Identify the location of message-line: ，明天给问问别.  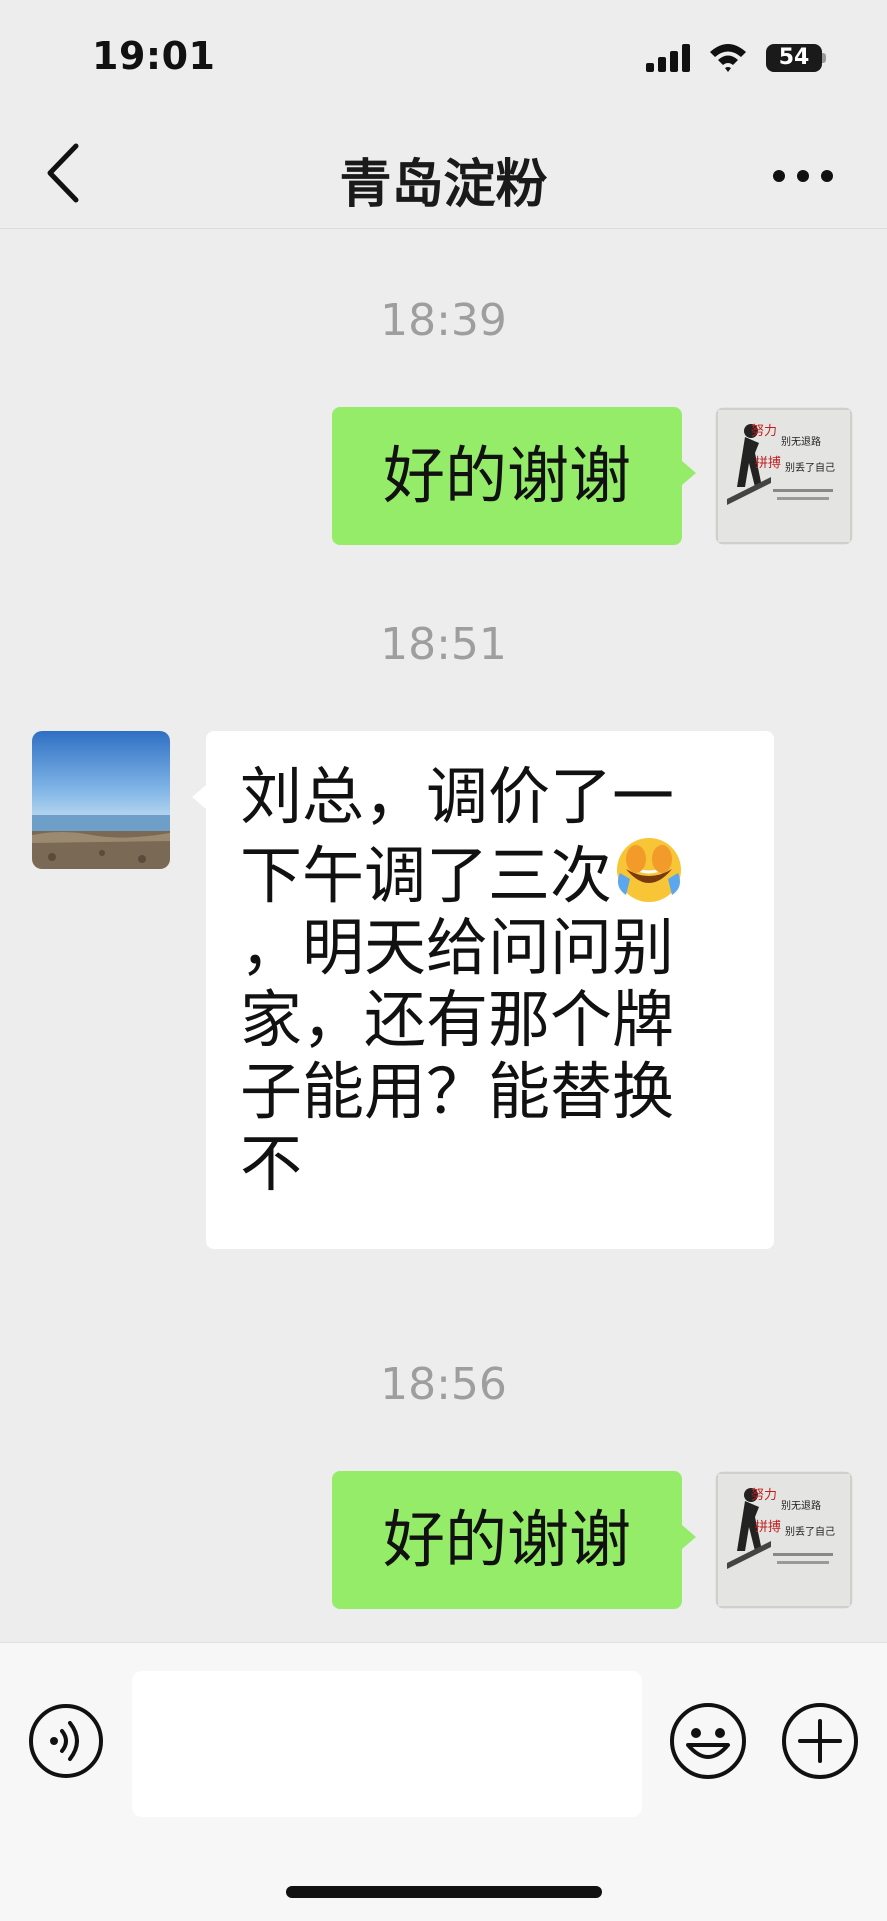
(457, 947).